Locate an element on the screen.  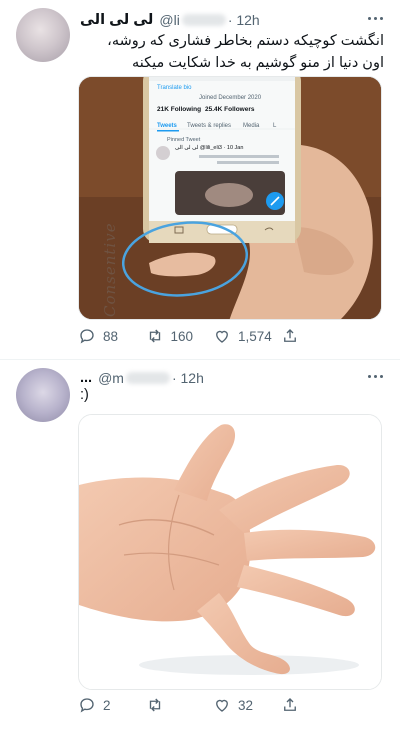
like-count: 32 is located at coordinates (246, 705).